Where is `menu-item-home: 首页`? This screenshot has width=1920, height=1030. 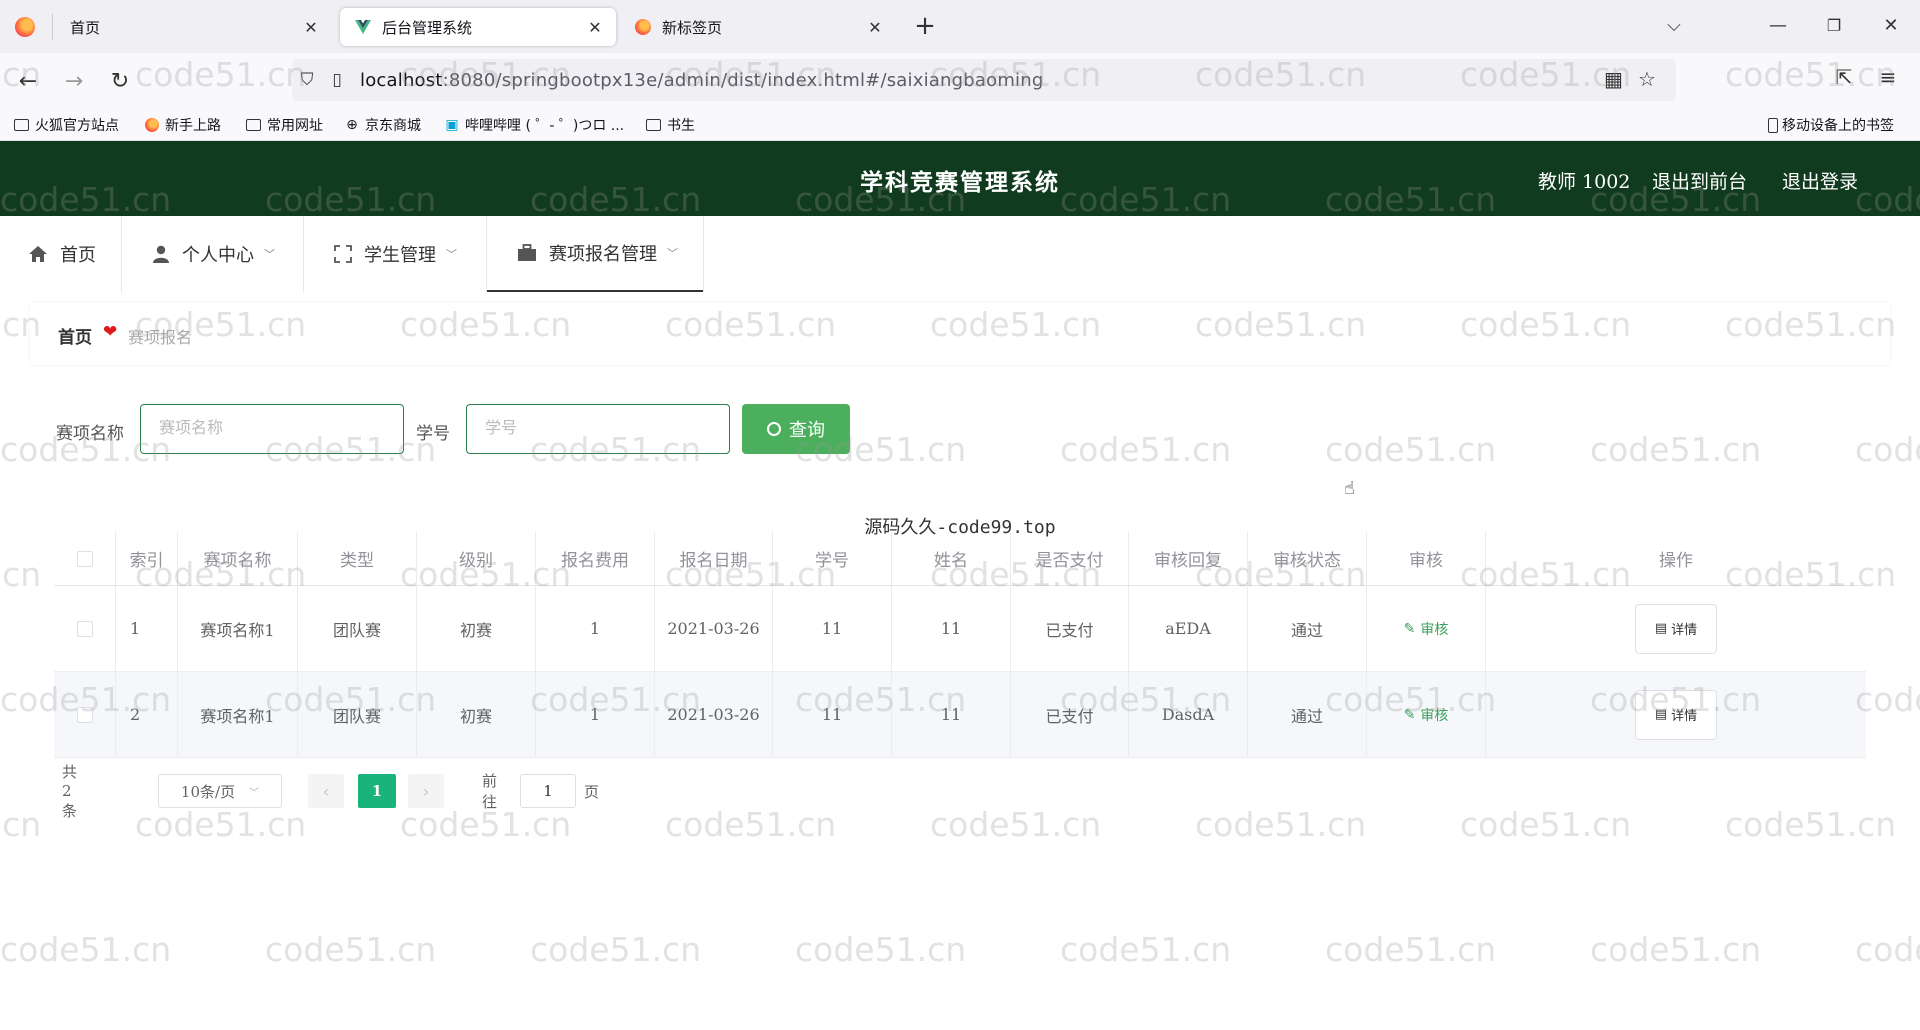 menu-item-home: 首页 is located at coordinates (62, 254).